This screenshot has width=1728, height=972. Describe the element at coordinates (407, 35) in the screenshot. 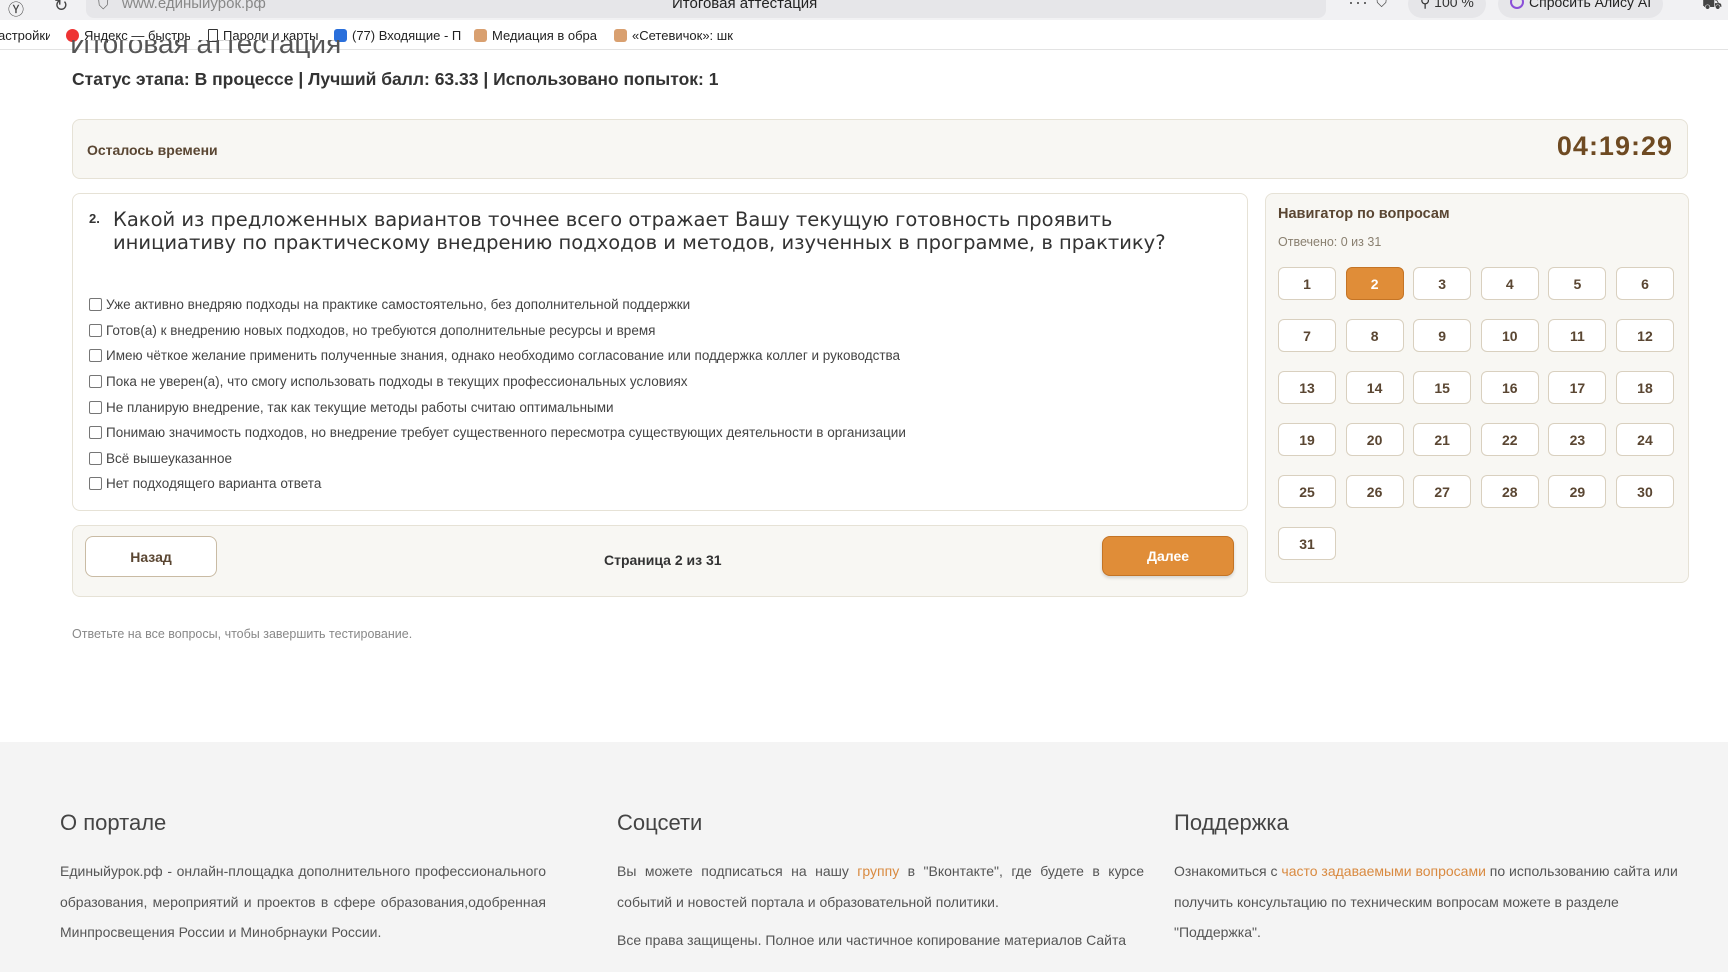

I see `bookmark-label: (77) Входящие - П` at that location.